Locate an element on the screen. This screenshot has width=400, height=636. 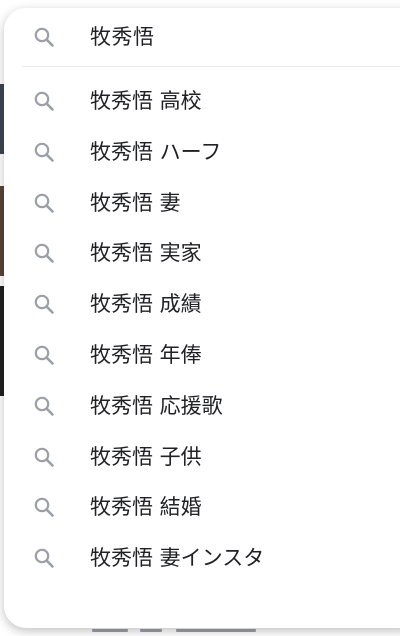
suggestion-label: 牧秀悟 成績 is located at coordinates (146, 304).